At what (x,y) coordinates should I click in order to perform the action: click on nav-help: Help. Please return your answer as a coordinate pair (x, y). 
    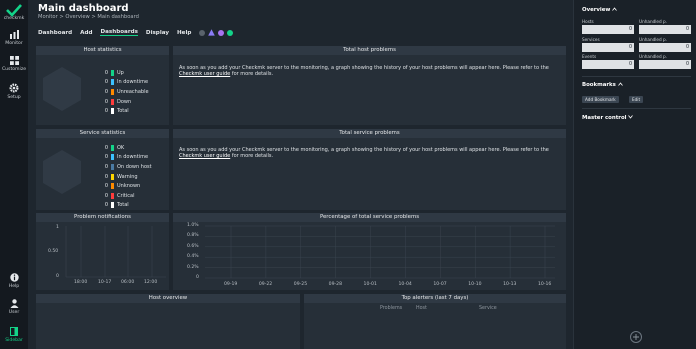
    Looking at the image, I should click on (14, 281).